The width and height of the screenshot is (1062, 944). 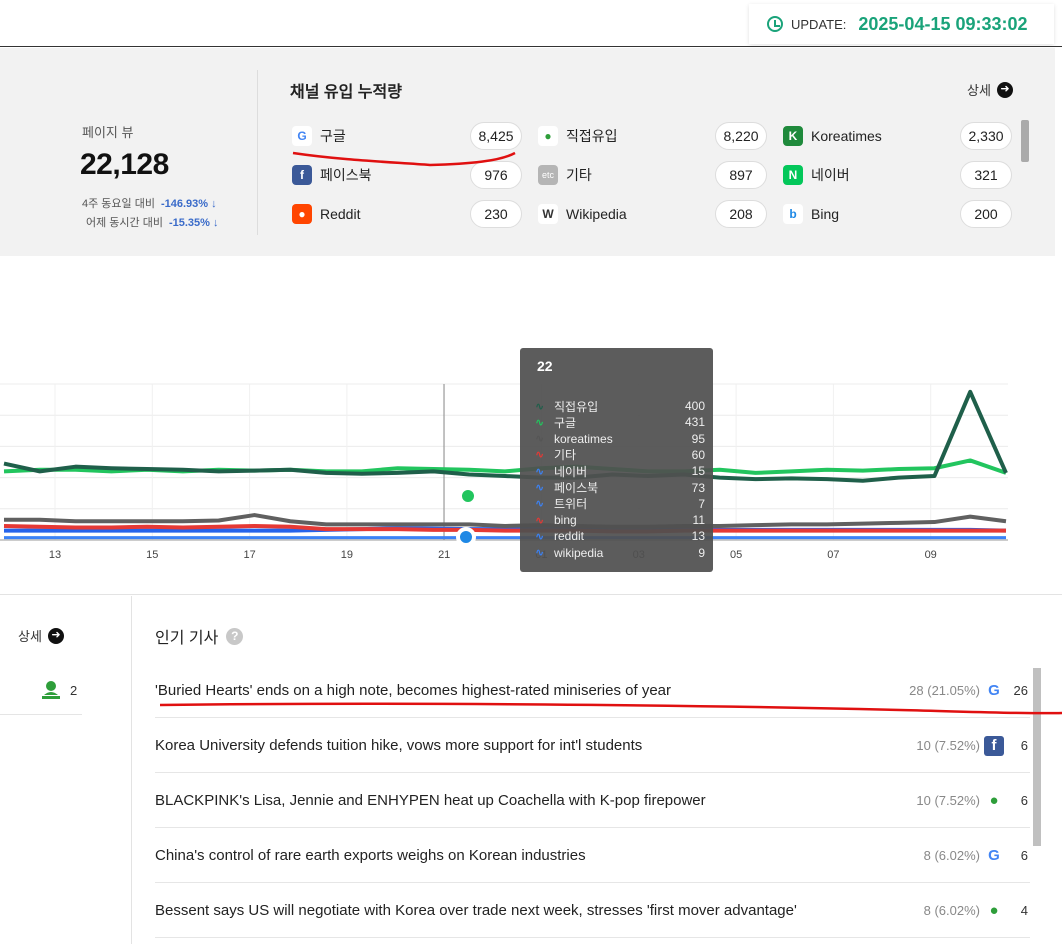 What do you see at coordinates (576, 406) in the screenshot?
I see `tooltip-series-name: 직접유입` at bounding box center [576, 406].